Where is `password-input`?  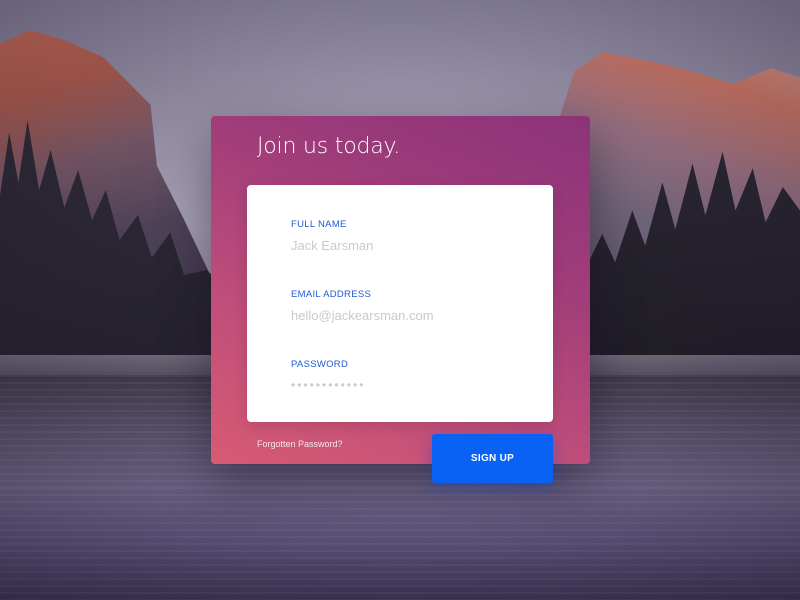 password-input is located at coordinates (401, 385).